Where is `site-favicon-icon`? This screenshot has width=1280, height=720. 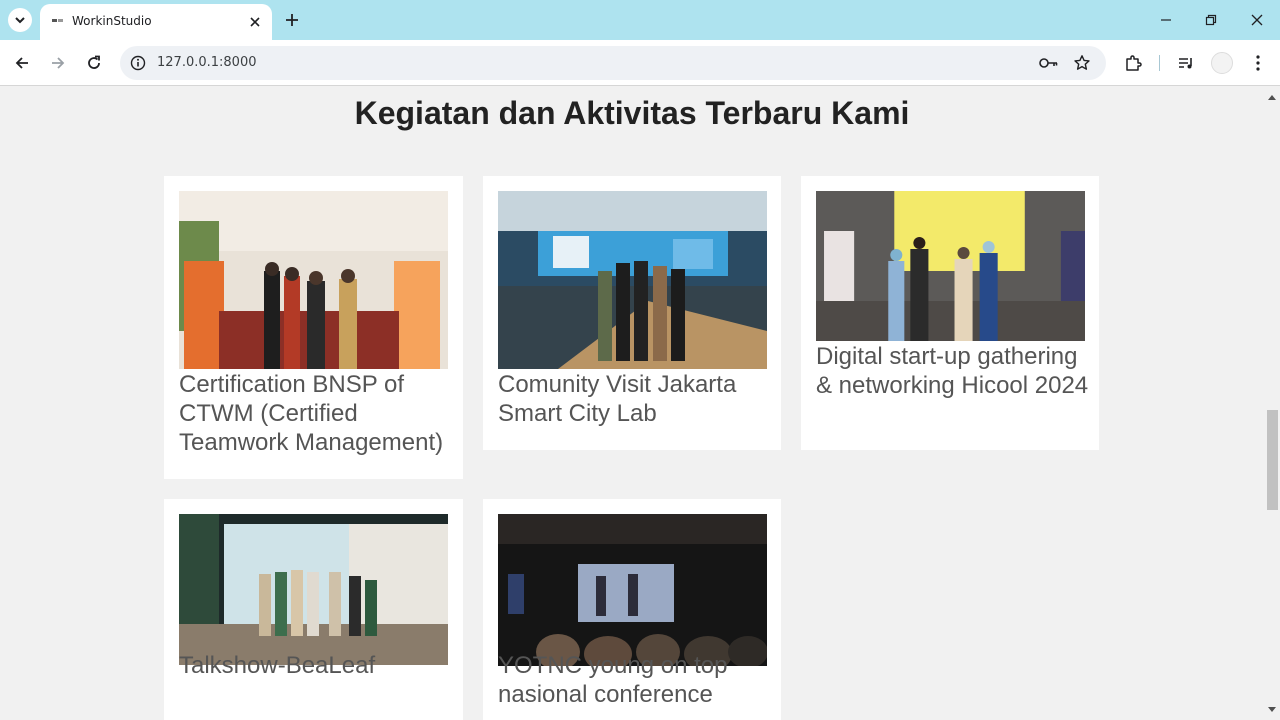 site-favicon-icon is located at coordinates (57, 20).